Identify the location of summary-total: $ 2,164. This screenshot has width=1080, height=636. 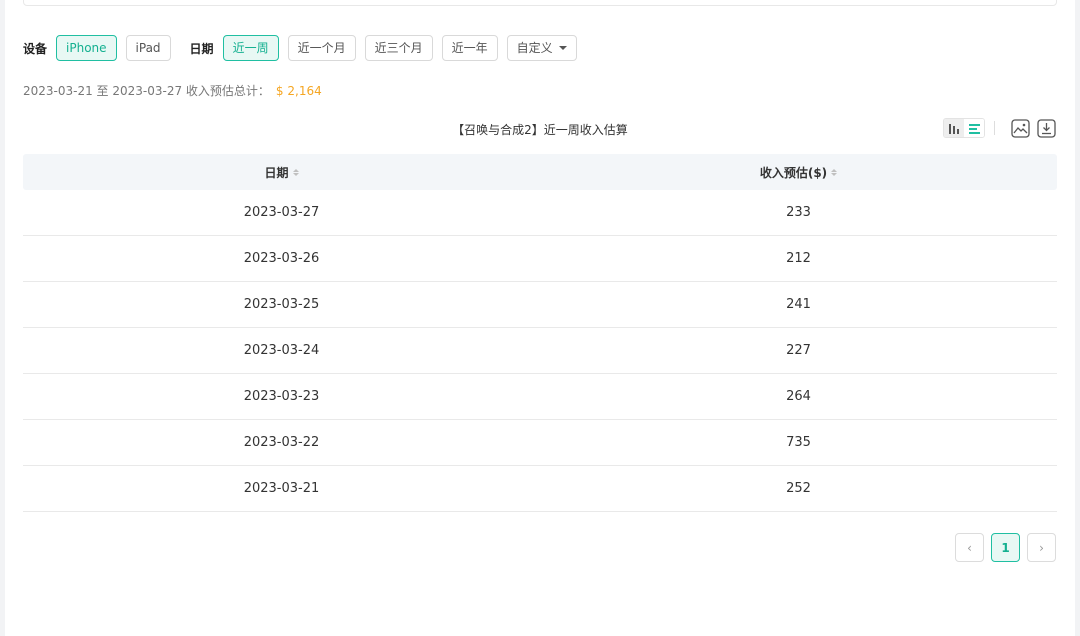
(298, 91).